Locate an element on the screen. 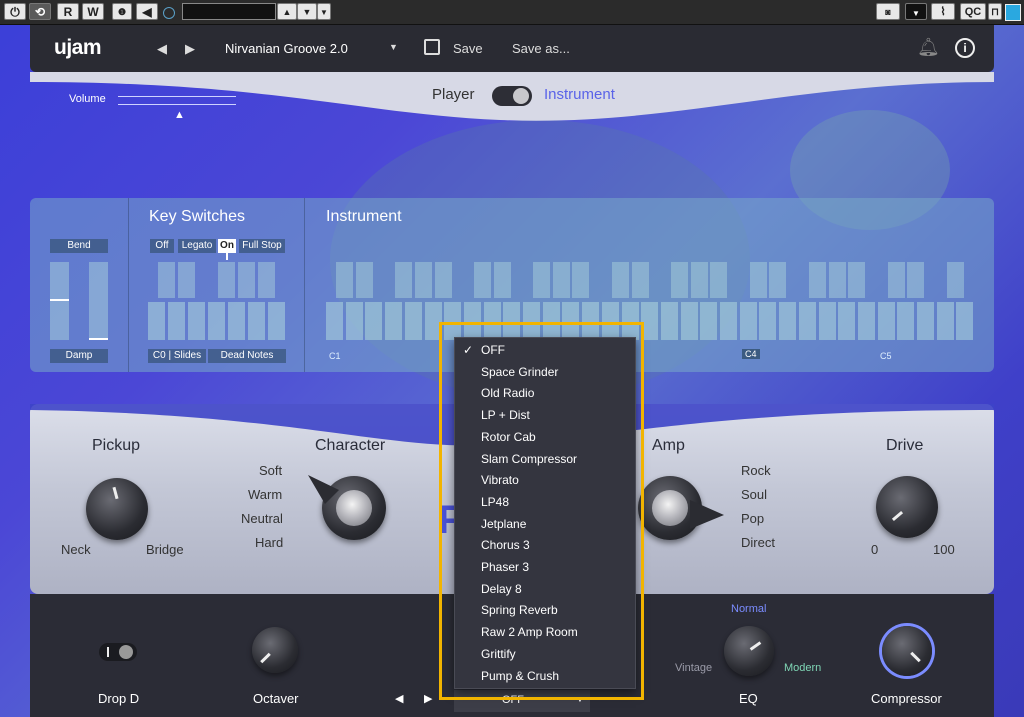  character-hard: Hard is located at coordinates (269, 542).